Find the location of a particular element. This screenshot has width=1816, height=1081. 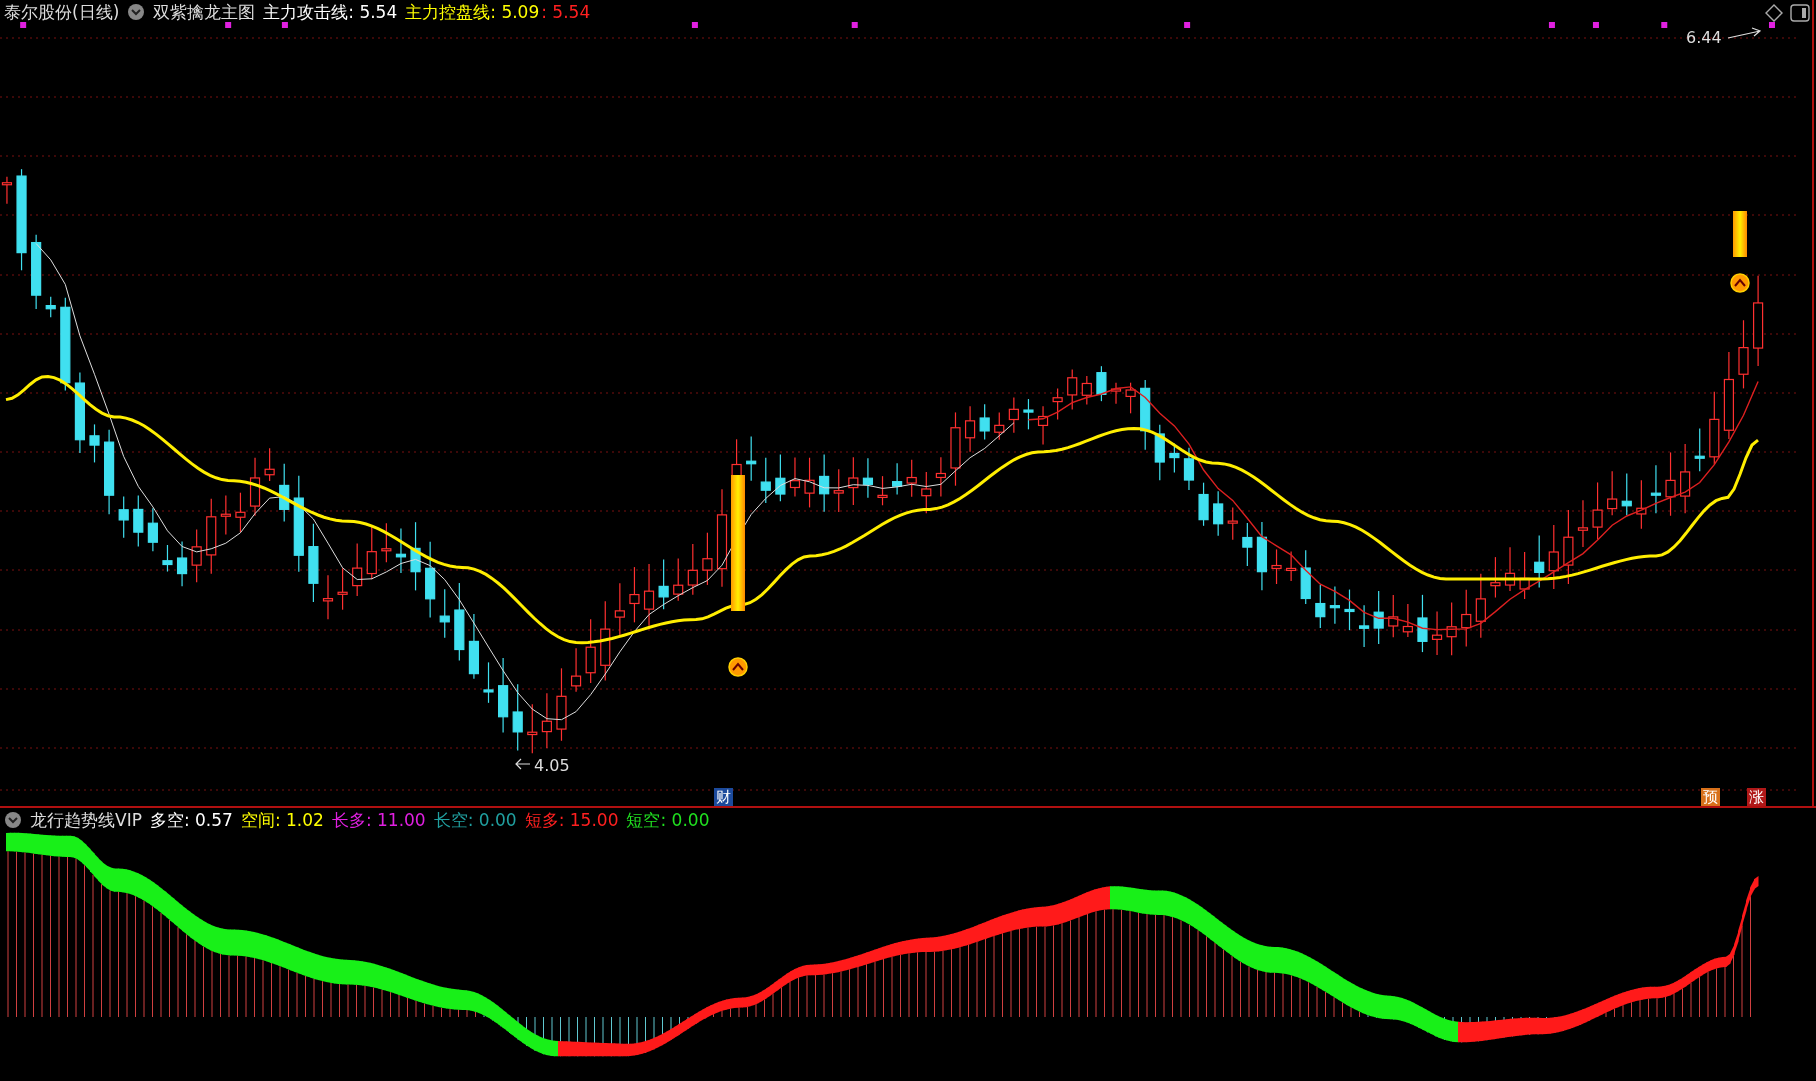

indicator-reading: 短空: 0.00 is located at coordinates (668, 820).